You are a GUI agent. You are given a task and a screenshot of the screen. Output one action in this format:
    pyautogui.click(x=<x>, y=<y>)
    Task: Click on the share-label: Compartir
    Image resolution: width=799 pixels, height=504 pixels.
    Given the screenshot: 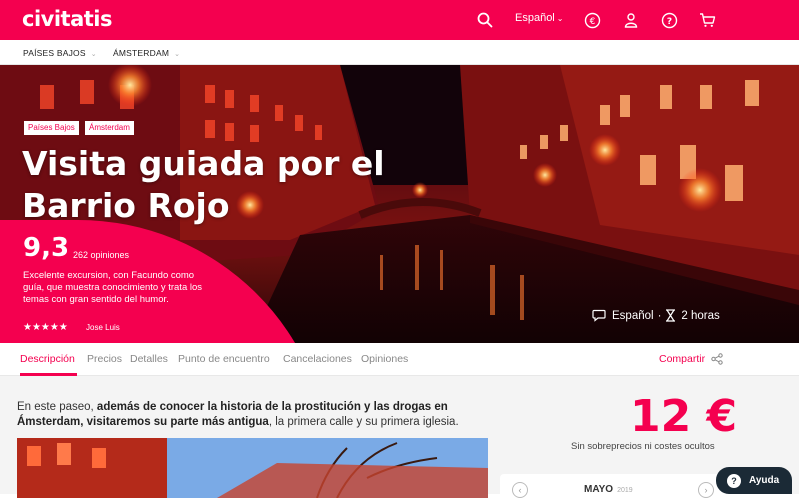 What is the action you would take?
    pyautogui.click(x=682, y=359)
    